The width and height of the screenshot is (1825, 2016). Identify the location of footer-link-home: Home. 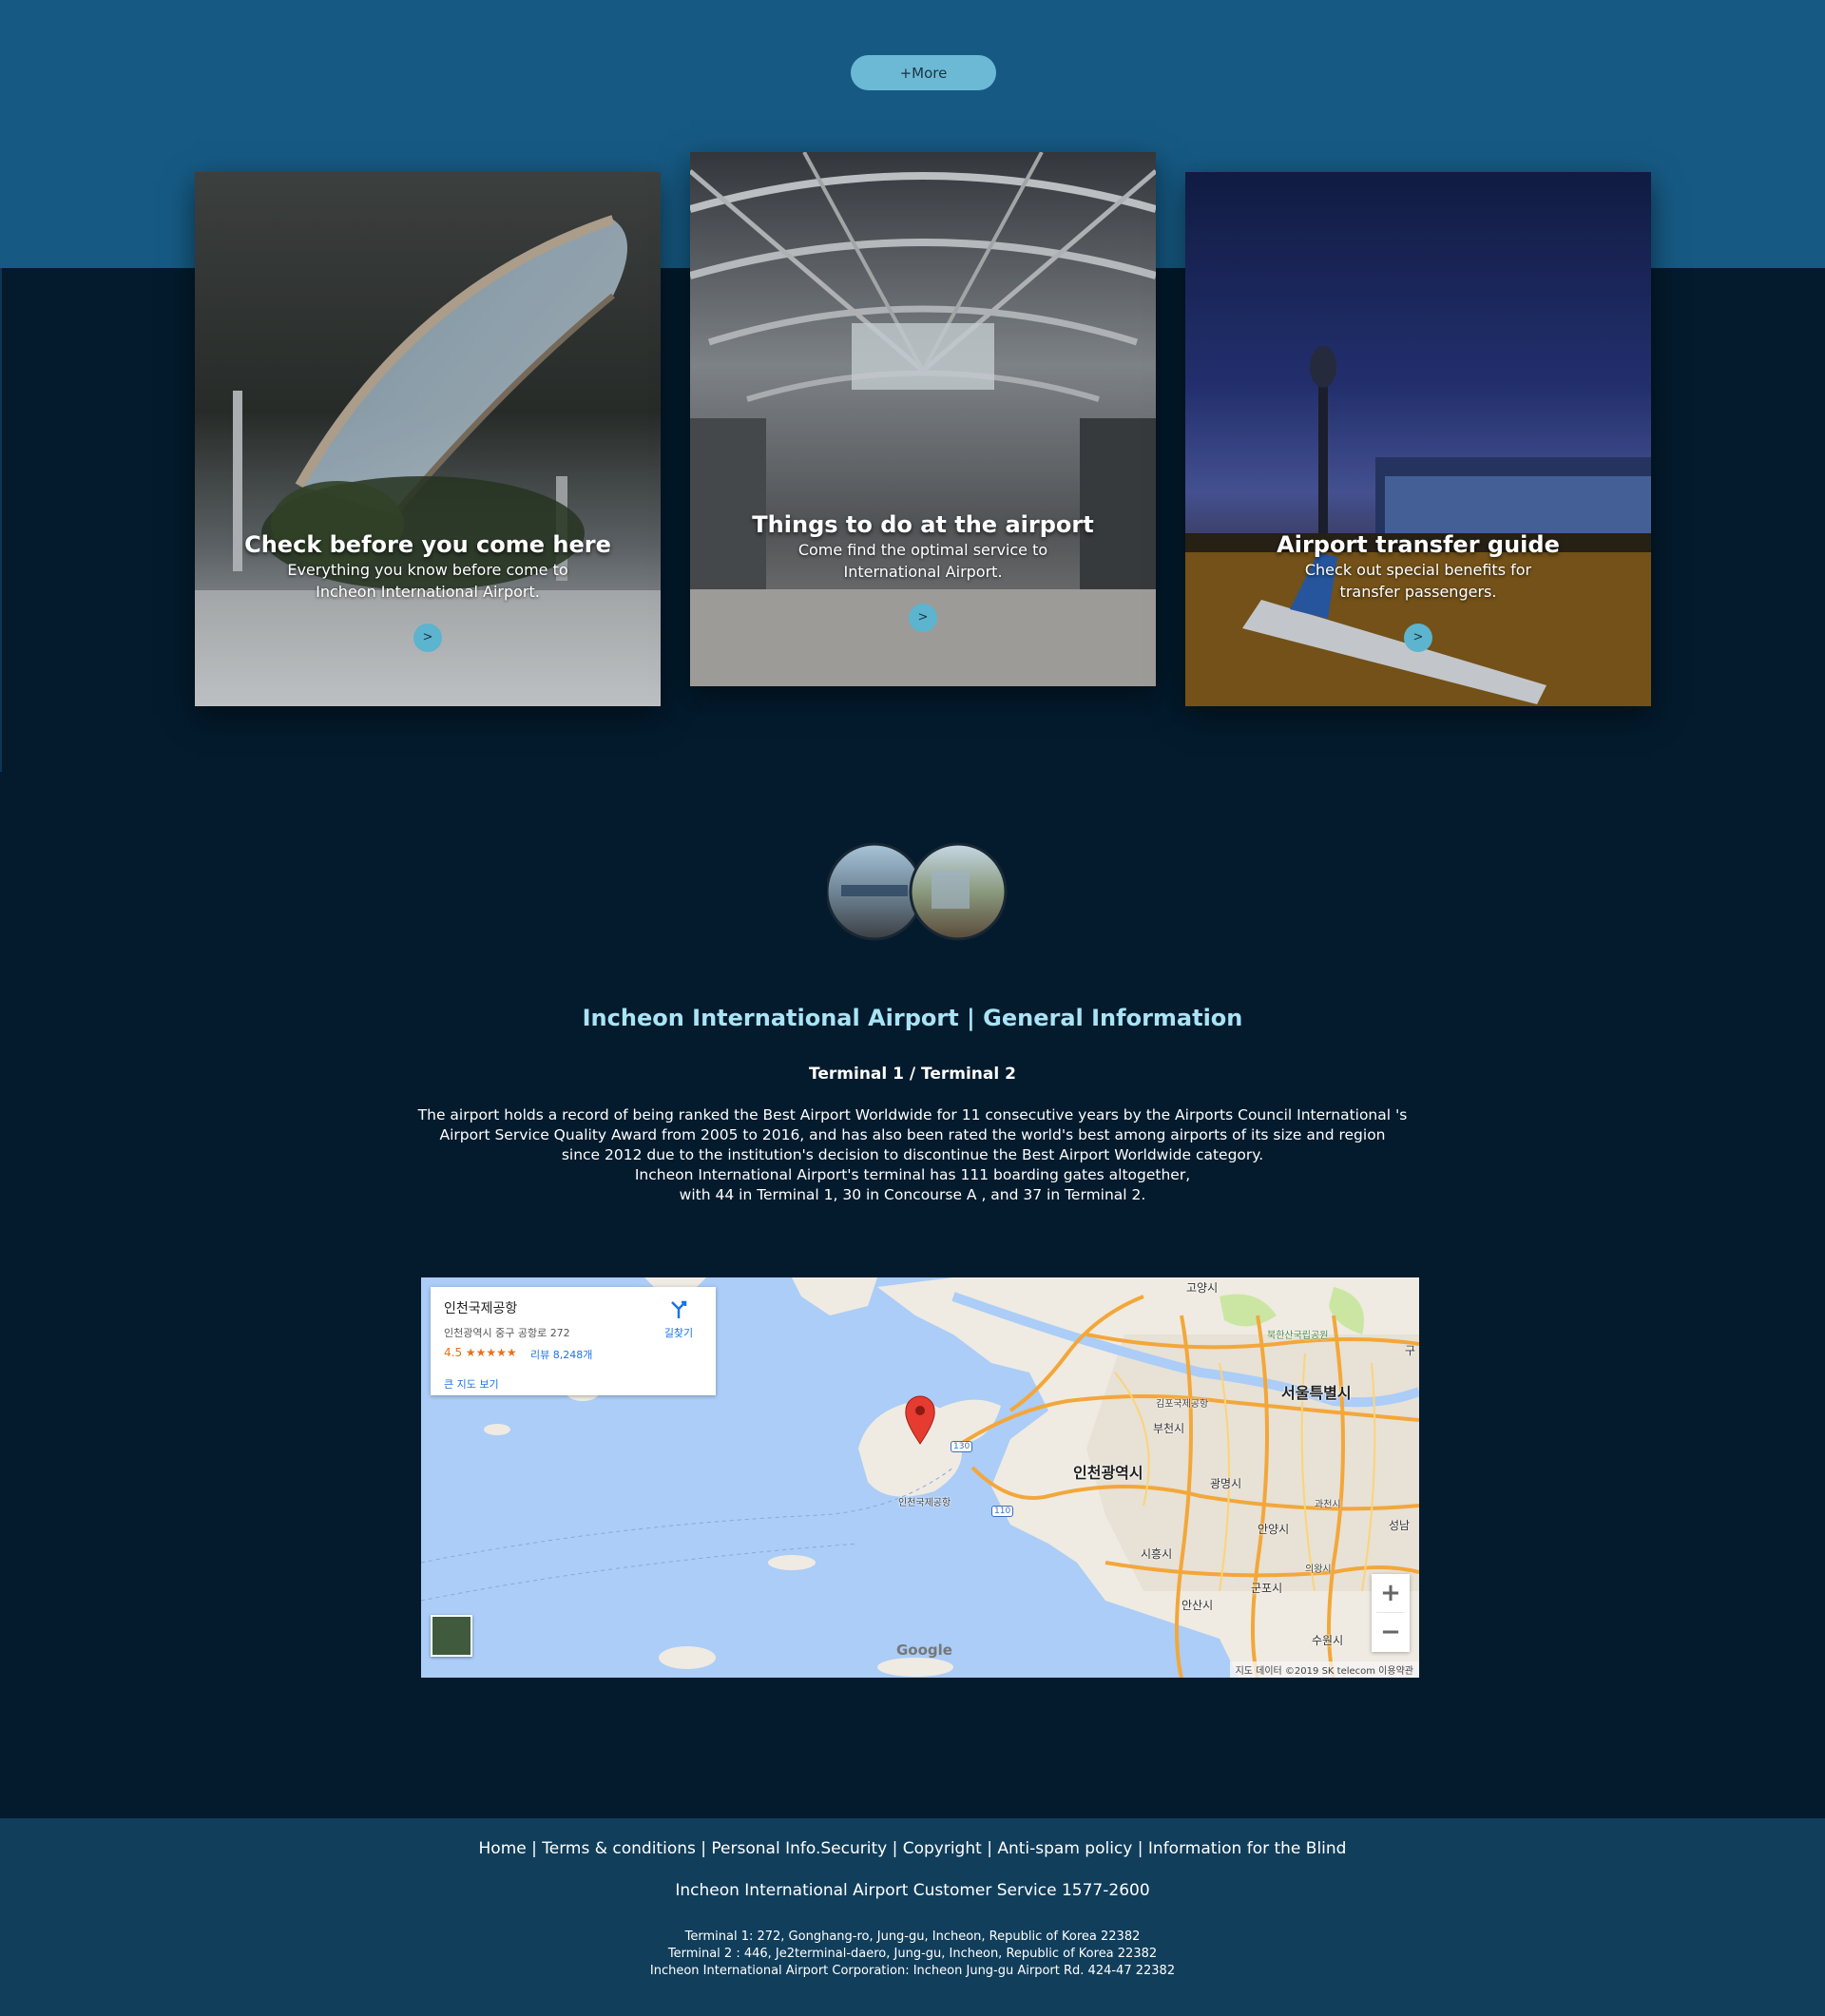
(503, 1848).